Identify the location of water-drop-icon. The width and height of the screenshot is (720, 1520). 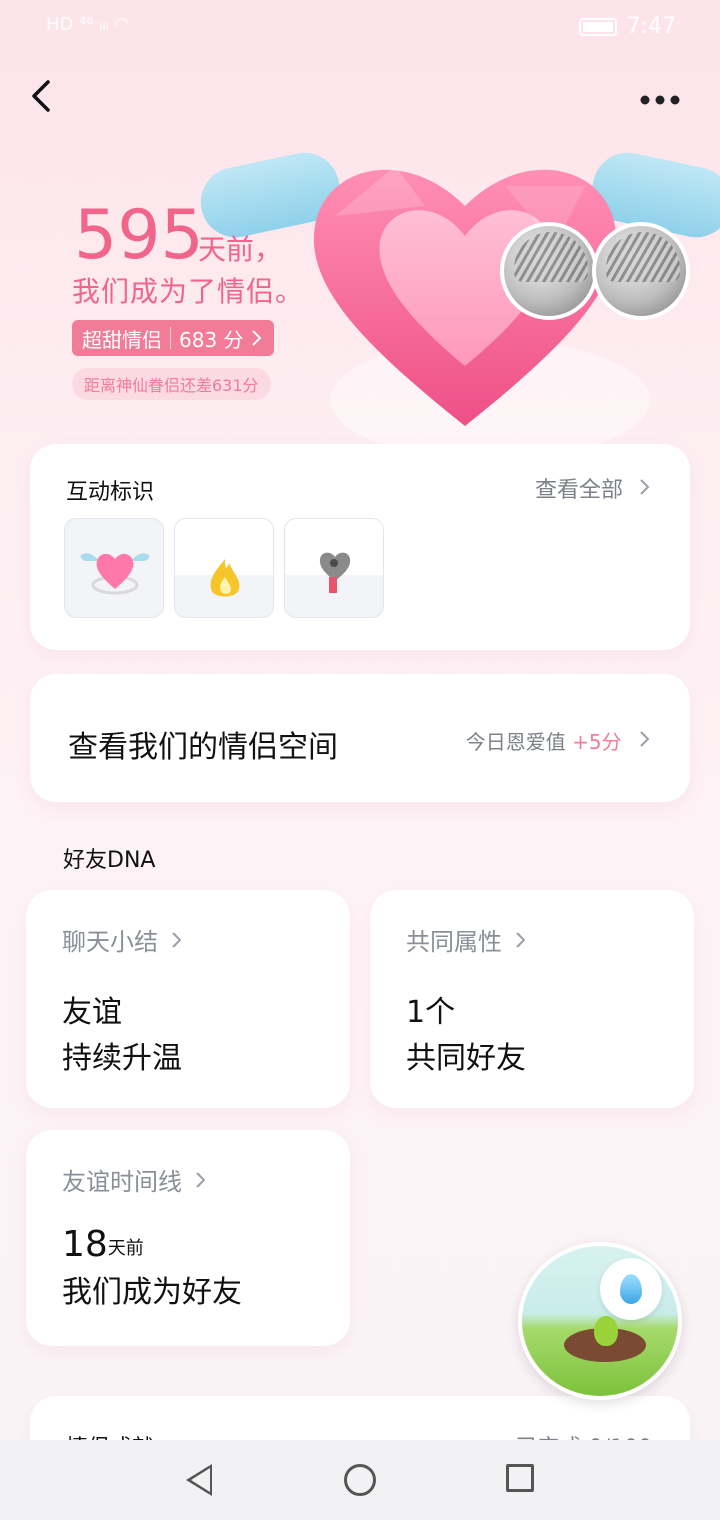
(631, 1289).